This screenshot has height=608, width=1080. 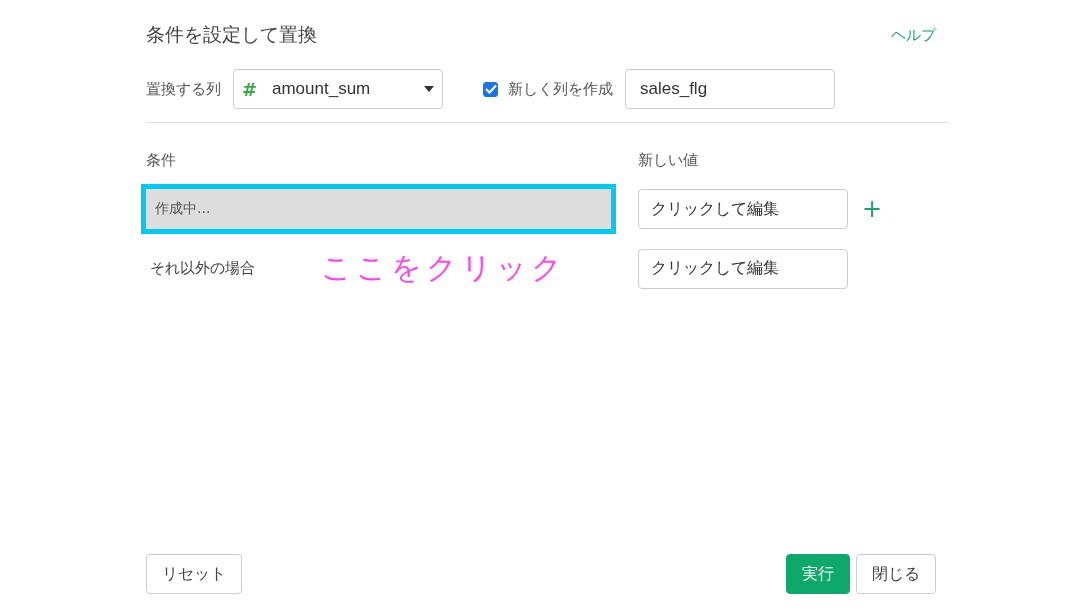 I want to click on checkbox, so click(x=490, y=89).